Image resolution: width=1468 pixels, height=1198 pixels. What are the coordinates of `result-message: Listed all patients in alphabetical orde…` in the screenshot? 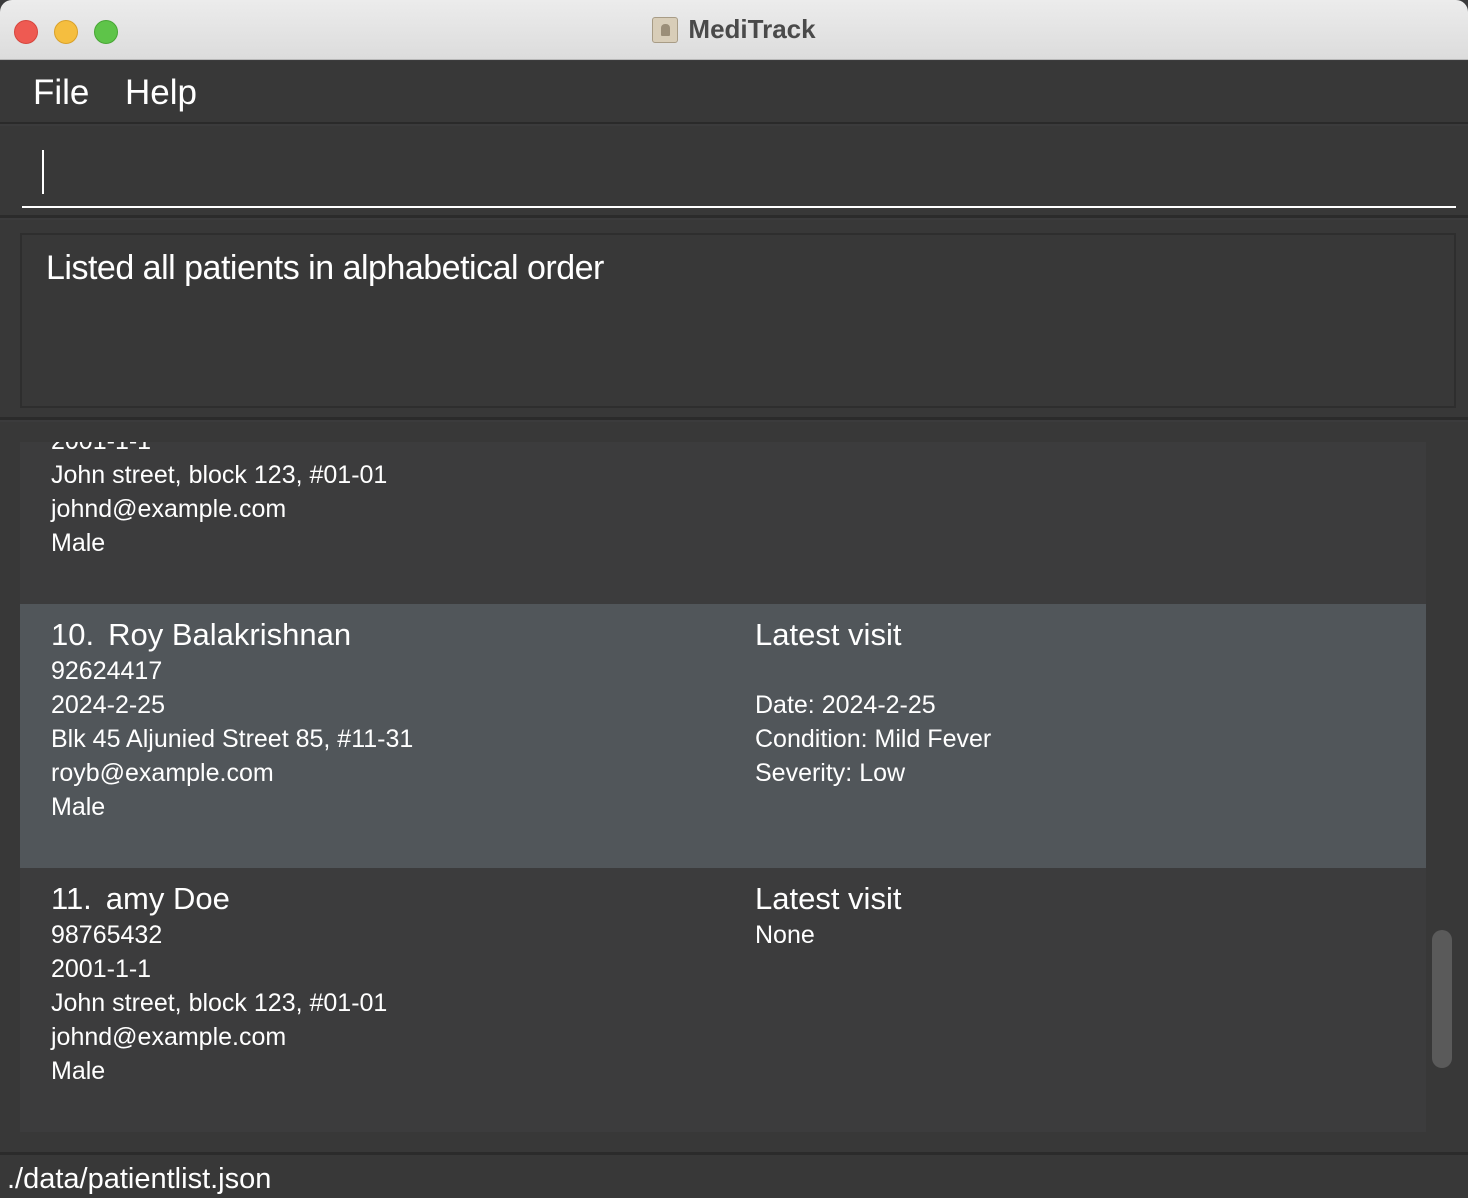 It's located at (325, 268).